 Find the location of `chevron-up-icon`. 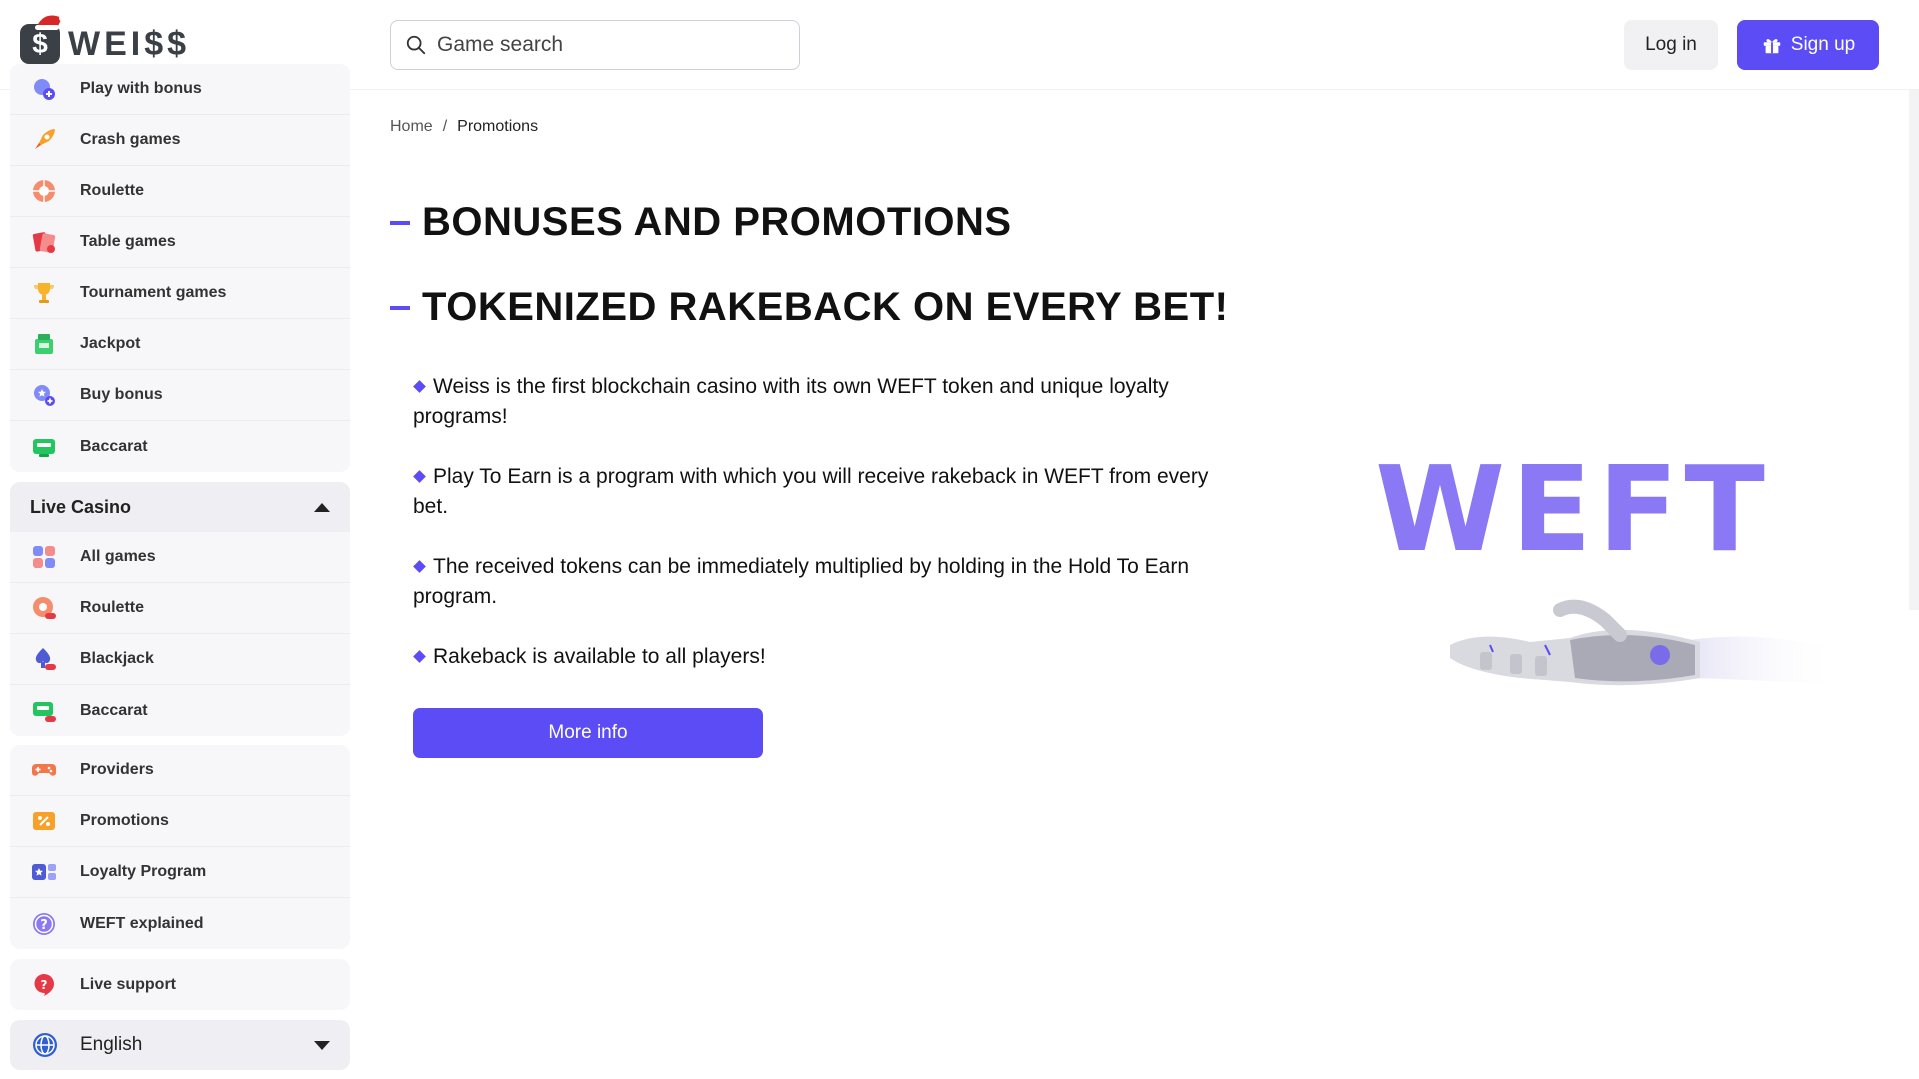

chevron-up-icon is located at coordinates (322, 507).